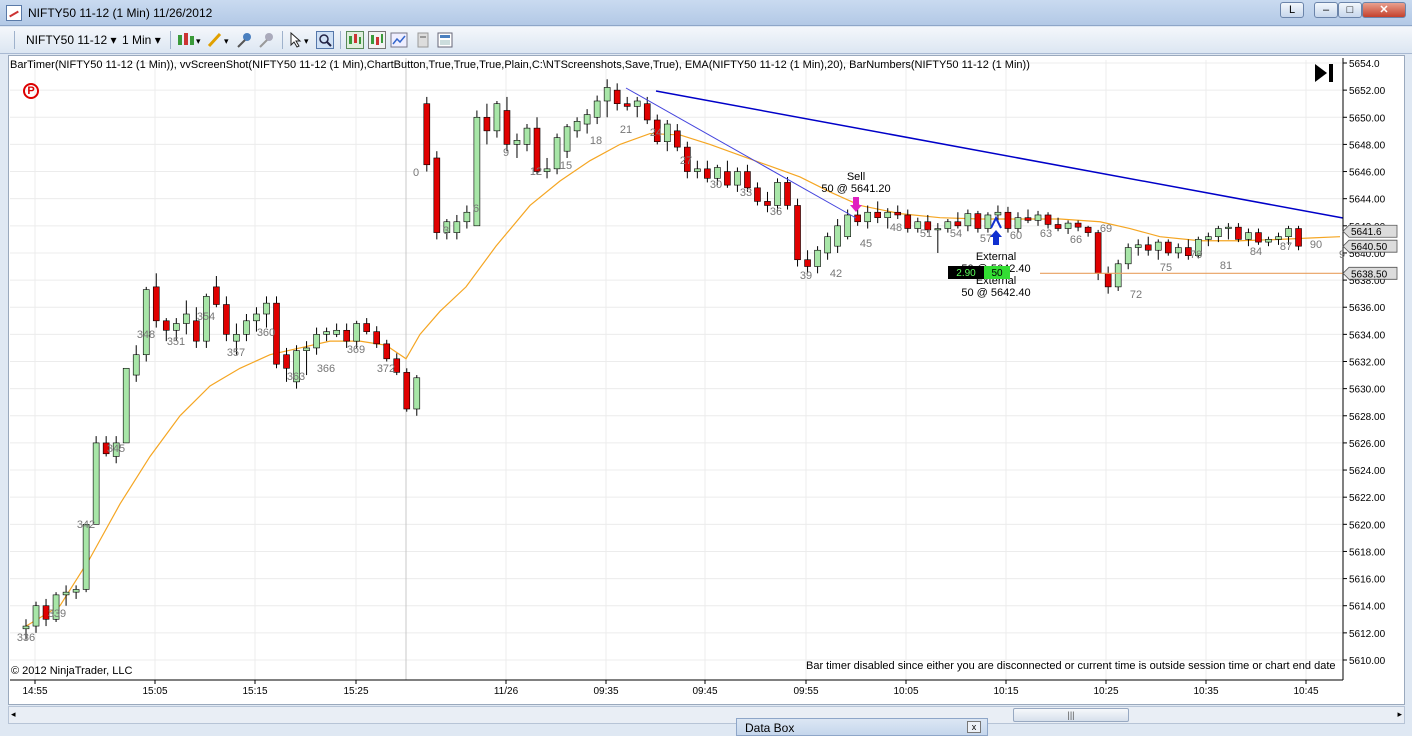 The width and height of the screenshot is (1412, 736). What do you see at coordinates (31, 91) in the screenshot?
I see `p-marker-icon: P` at bounding box center [31, 91].